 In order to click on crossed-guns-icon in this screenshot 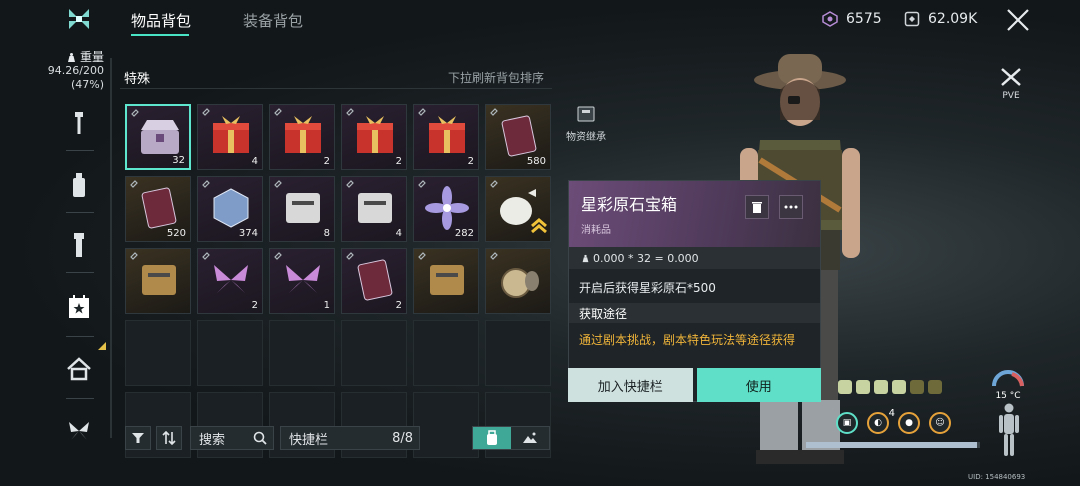, I will do `click(1011, 77)`.